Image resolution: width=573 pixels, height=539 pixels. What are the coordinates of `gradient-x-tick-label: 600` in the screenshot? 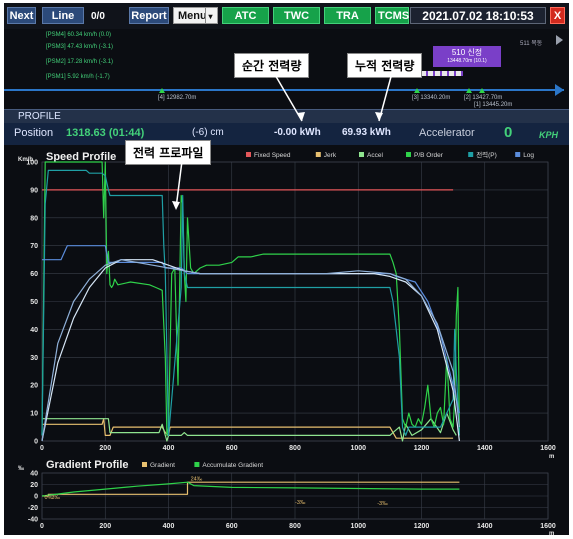 It's located at (232, 526).